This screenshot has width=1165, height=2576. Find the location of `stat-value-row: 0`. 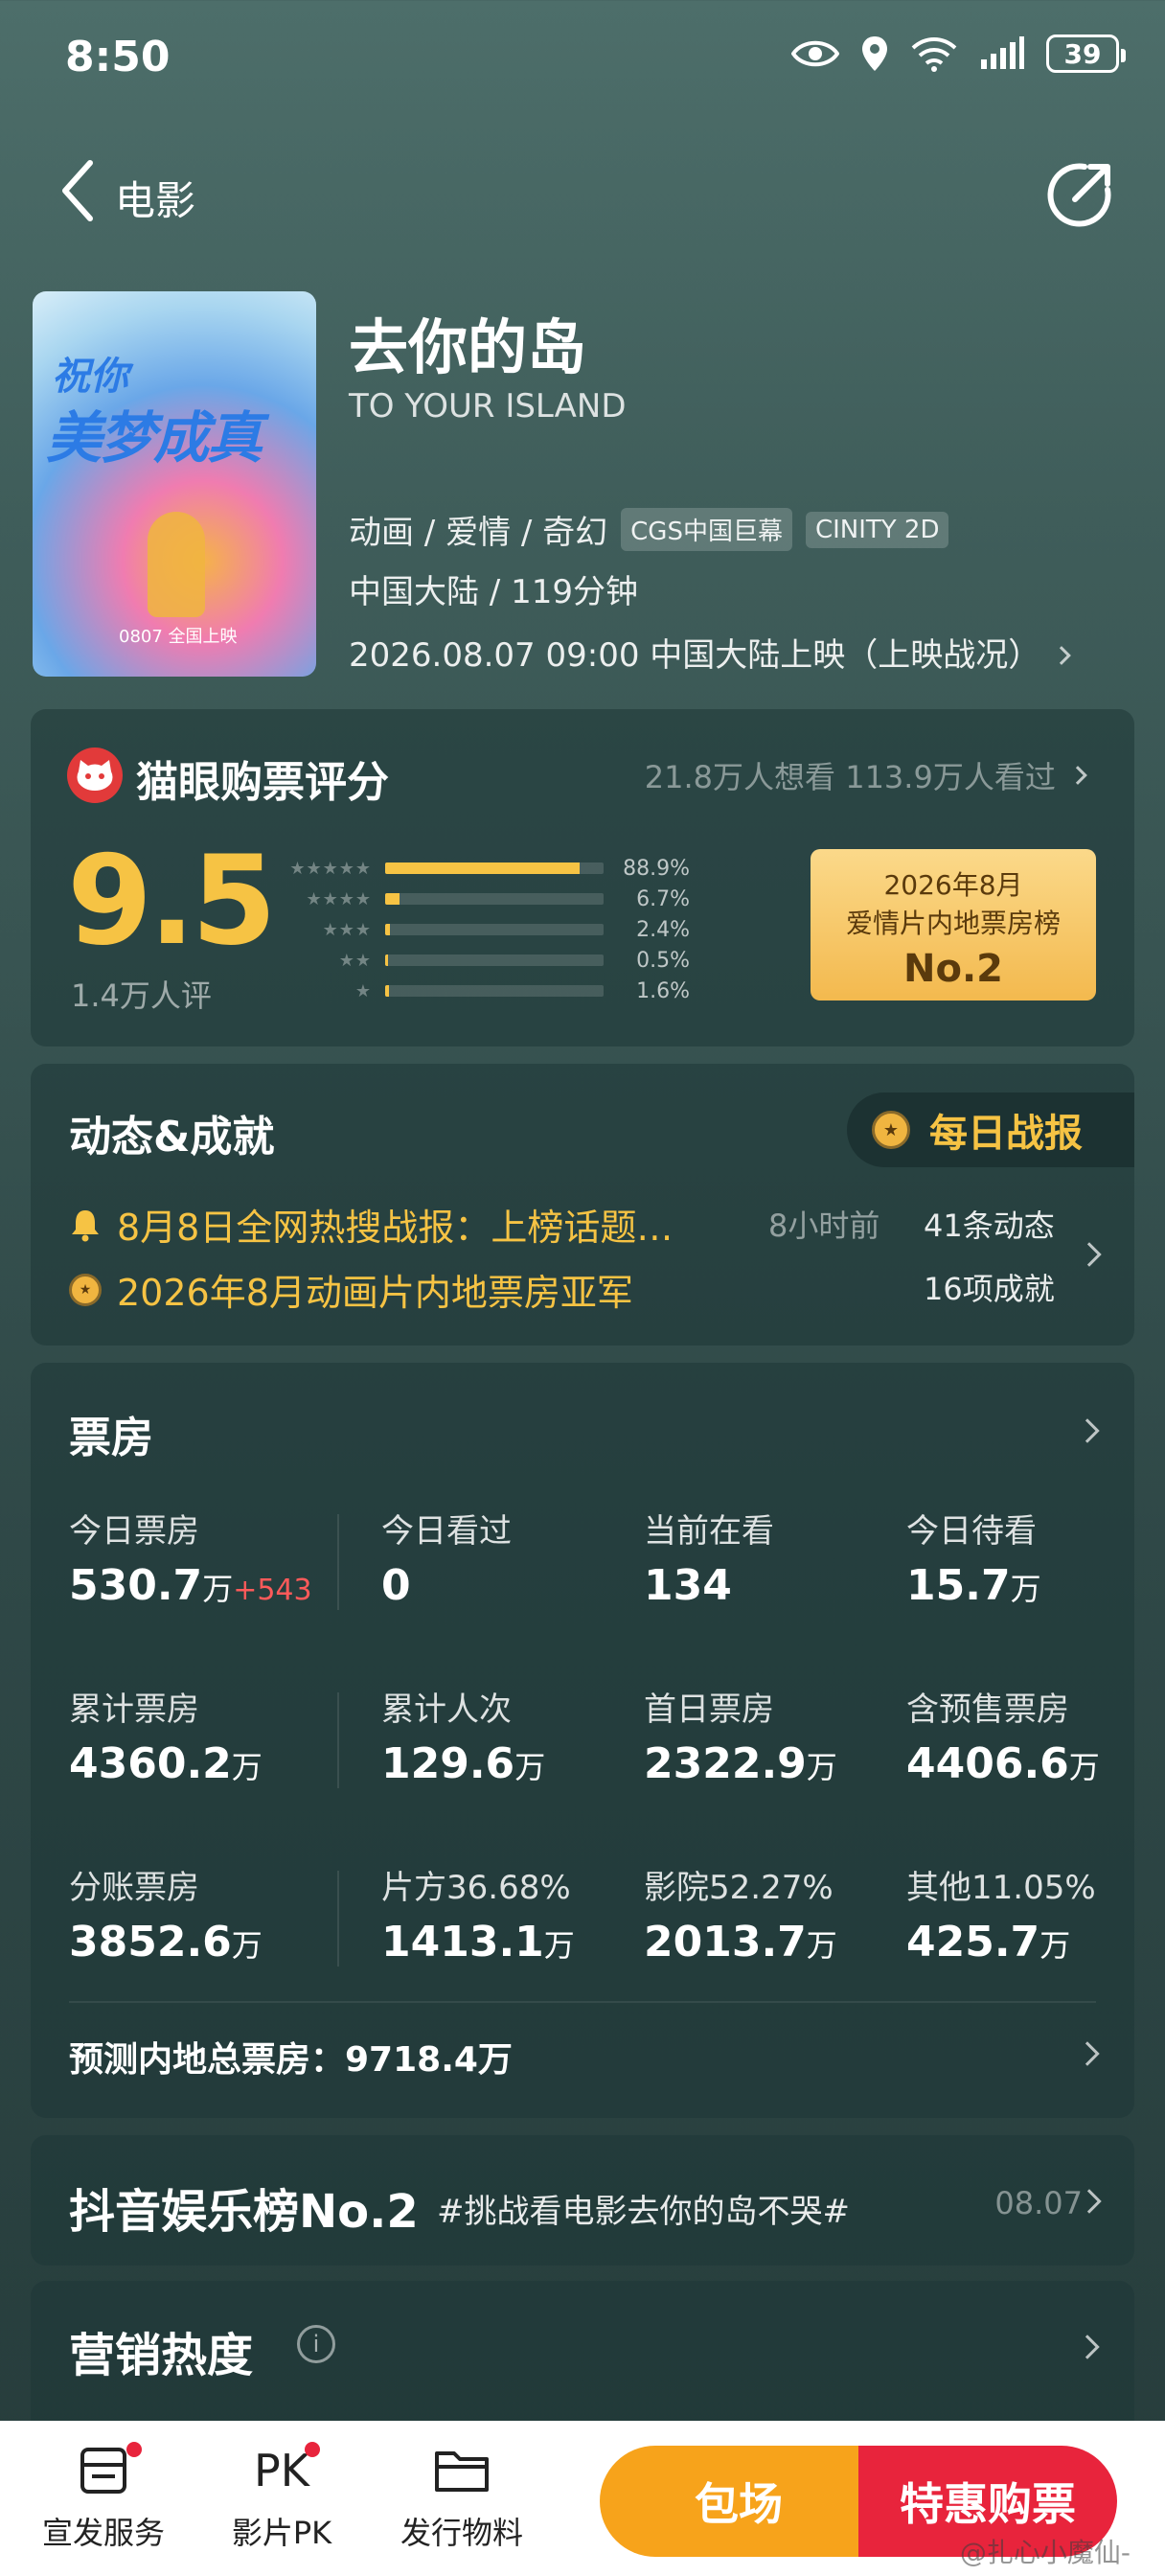

stat-value-row: 0 is located at coordinates (447, 1585).